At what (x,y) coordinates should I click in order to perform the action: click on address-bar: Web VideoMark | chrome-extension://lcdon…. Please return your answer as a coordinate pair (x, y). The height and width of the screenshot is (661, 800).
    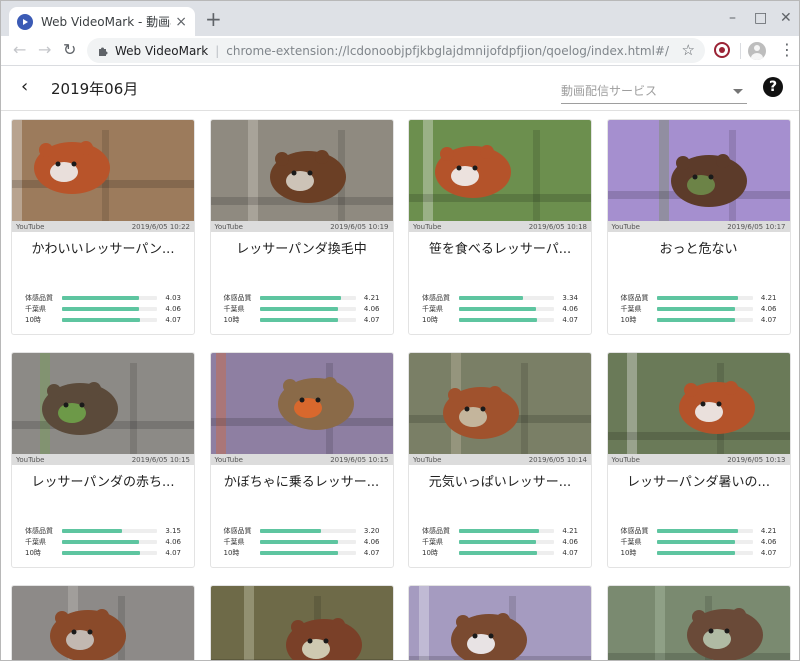
    Looking at the image, I should click on (396, 50).